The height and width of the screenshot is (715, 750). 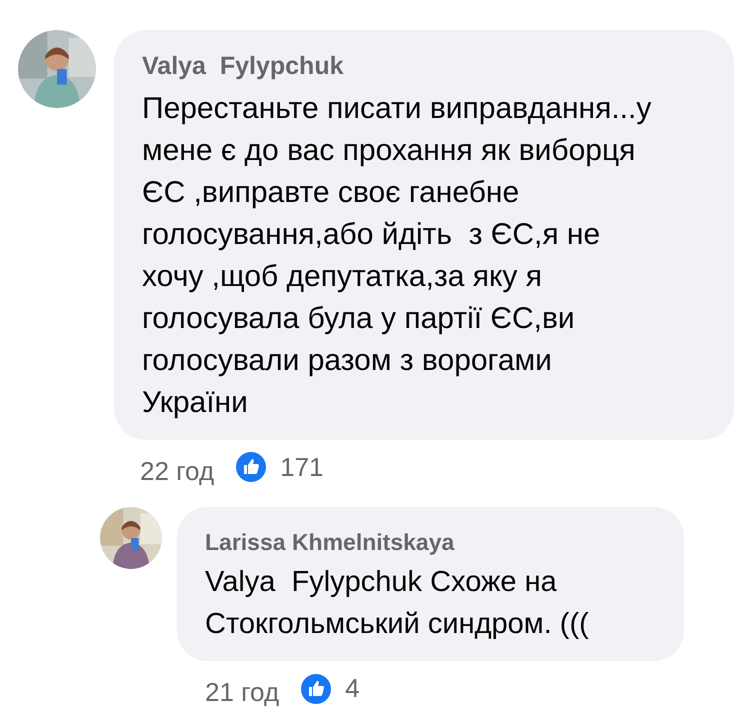 What do you see at coordinates (352, 688) in the screenshot?
I see `reaction-count: 4` at bounding box center [352, 688].